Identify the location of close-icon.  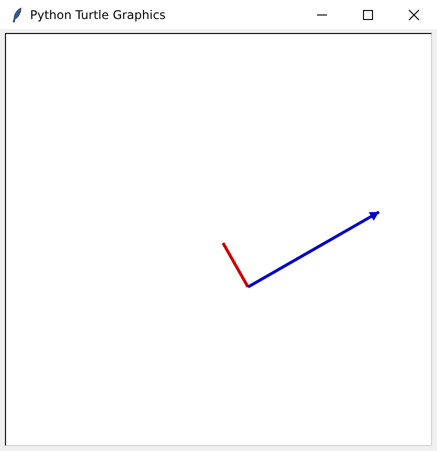
(414, 14).